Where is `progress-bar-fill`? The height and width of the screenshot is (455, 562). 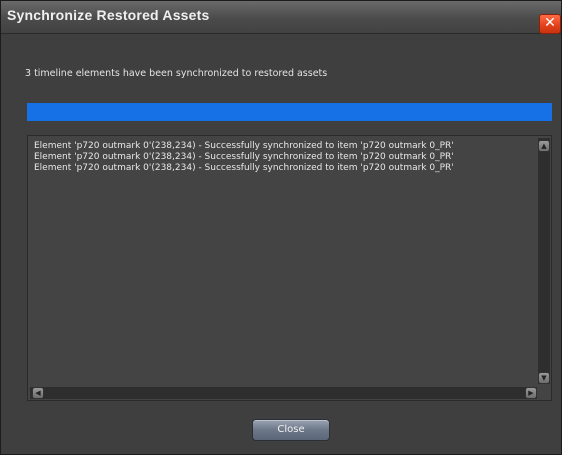
progress-bar-fill is located at coordinates (289, 112).